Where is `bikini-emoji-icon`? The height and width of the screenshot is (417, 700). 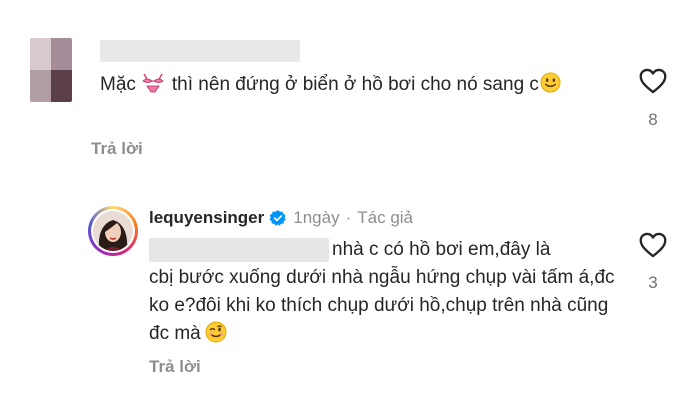
bikini-emoji-icon is located at coordinates (153, 83).